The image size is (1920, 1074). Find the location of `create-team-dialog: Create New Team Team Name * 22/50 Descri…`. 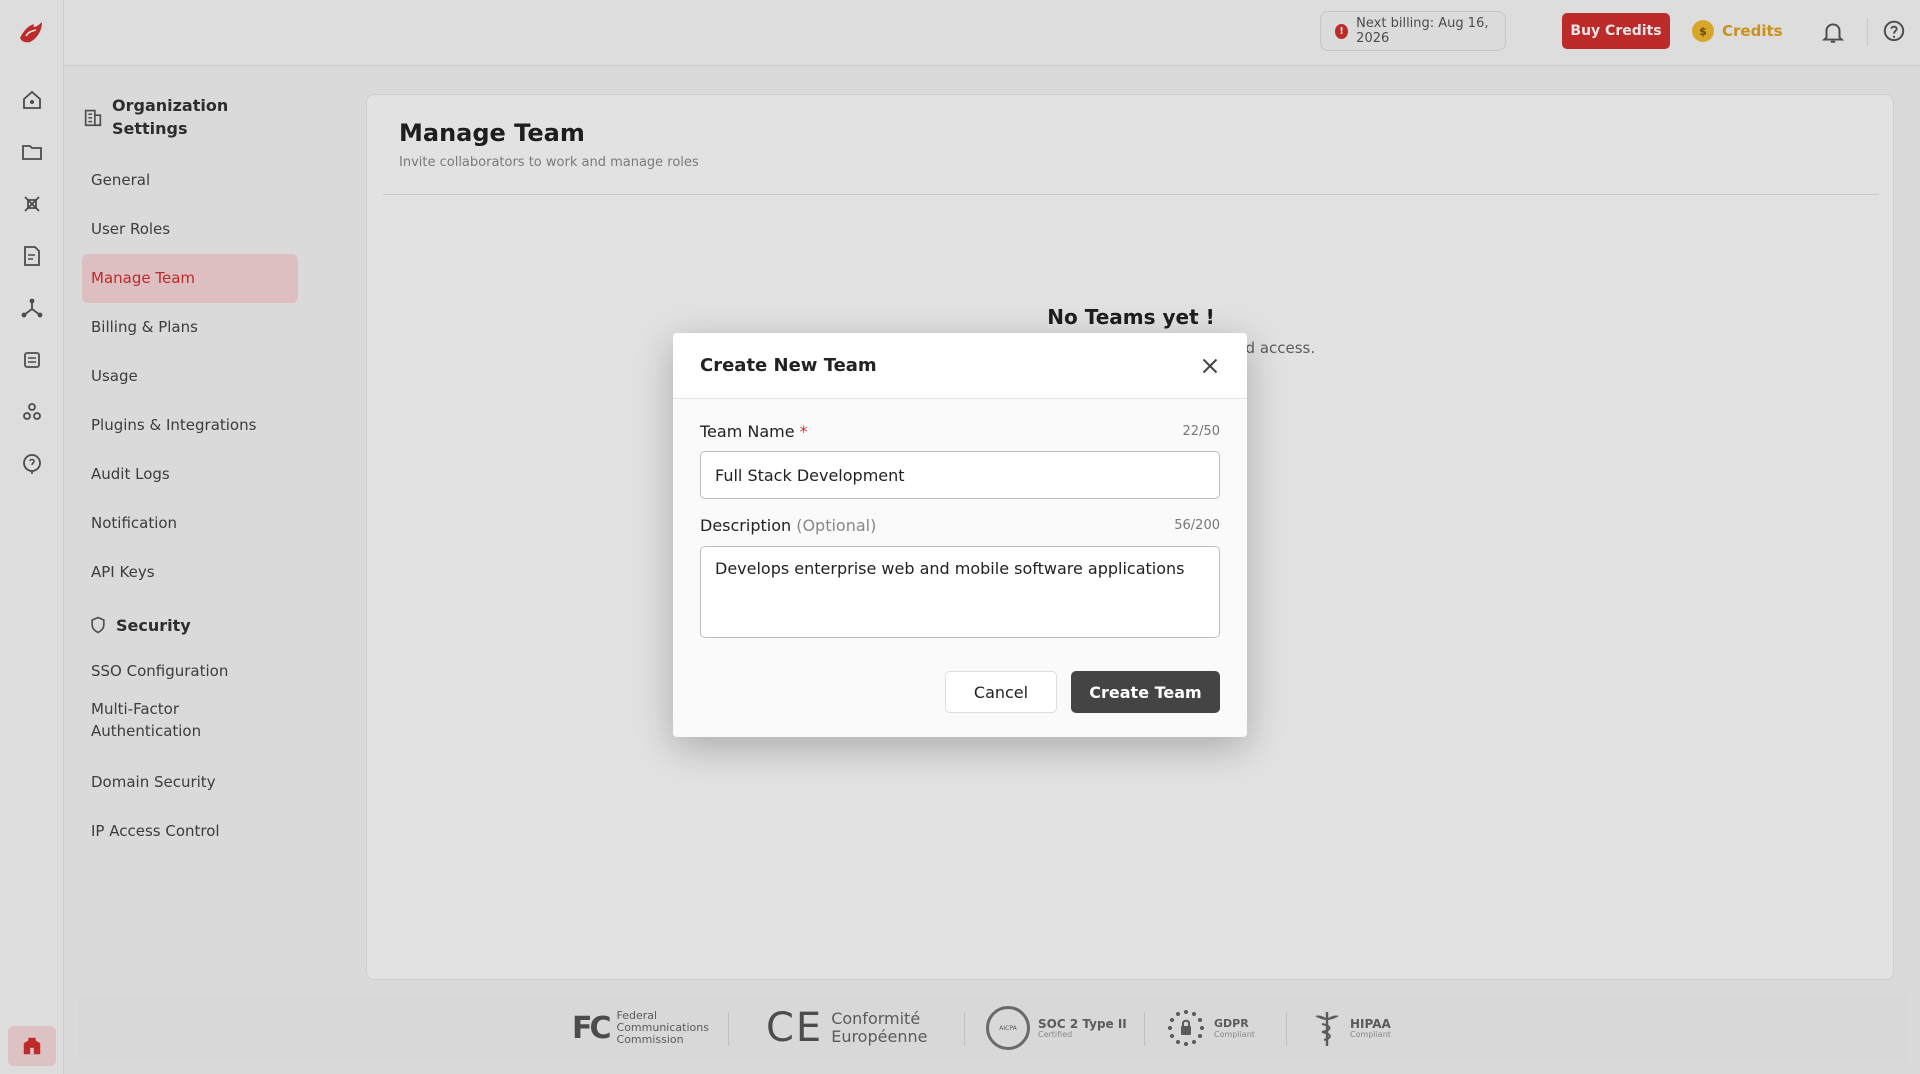

create-team-dialog: Create New Team Team Name * 22/50 Descri… is located at coordinates (960, 535).